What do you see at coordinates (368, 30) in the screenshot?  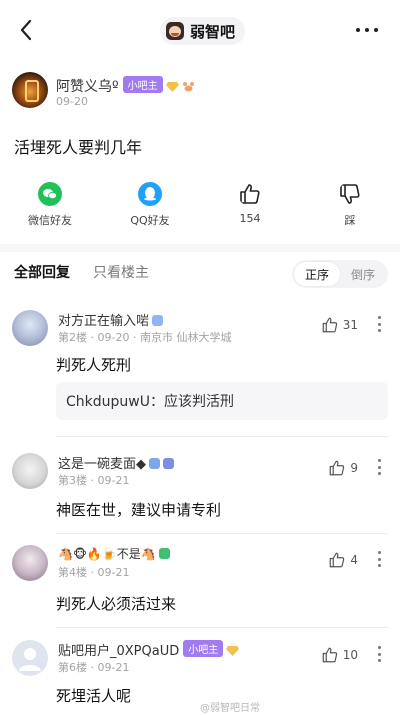 I see `more-options-icon` at bounding box center [368, 30].